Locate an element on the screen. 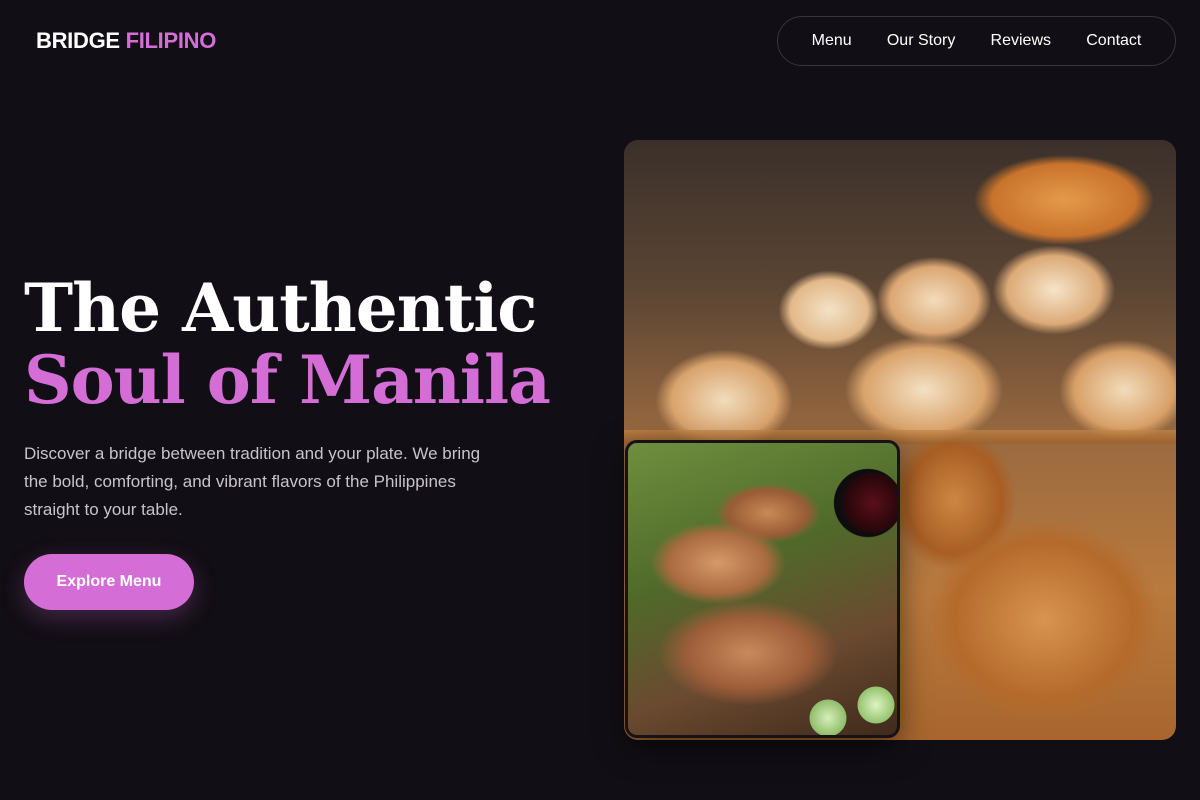  main-nav: Menu Our Story Reviews Contact is located at coordinates (976, 41).